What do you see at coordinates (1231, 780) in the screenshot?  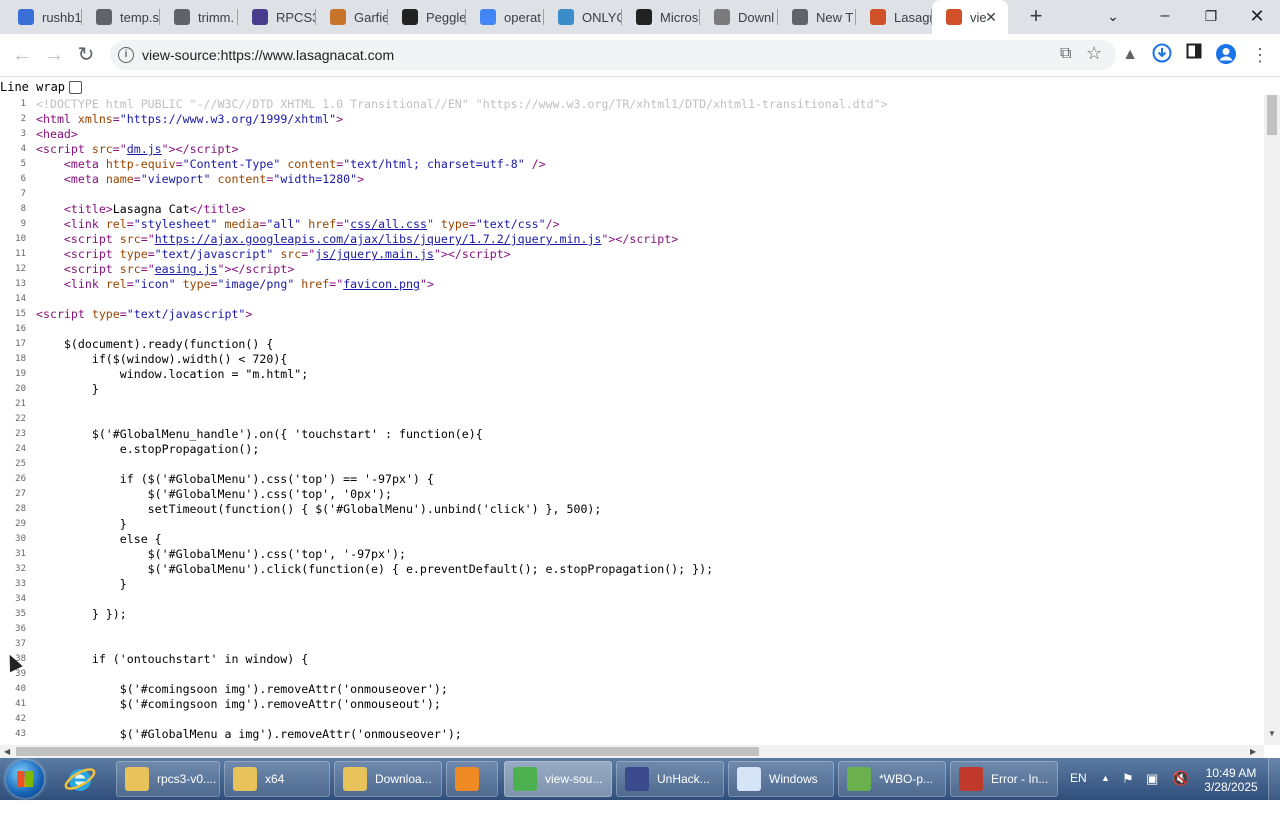 I see `system-clock: 10:49 AM 3/28/2025` at bounding box center [1231, 780].